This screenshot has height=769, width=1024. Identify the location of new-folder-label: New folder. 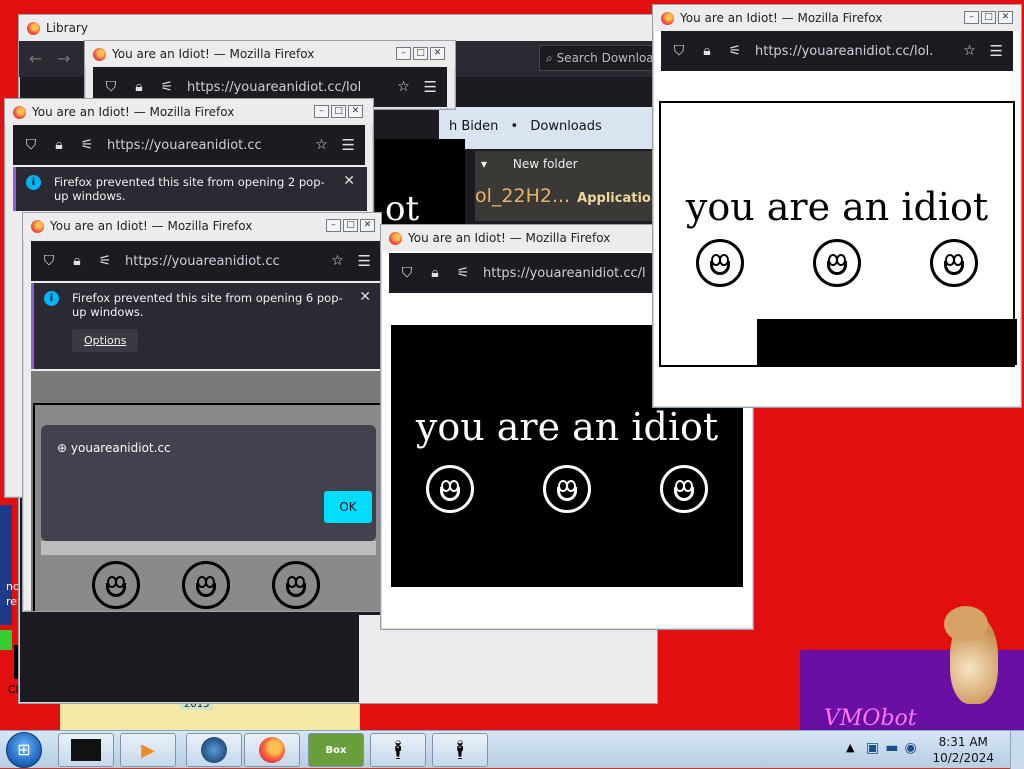
(545, 164).